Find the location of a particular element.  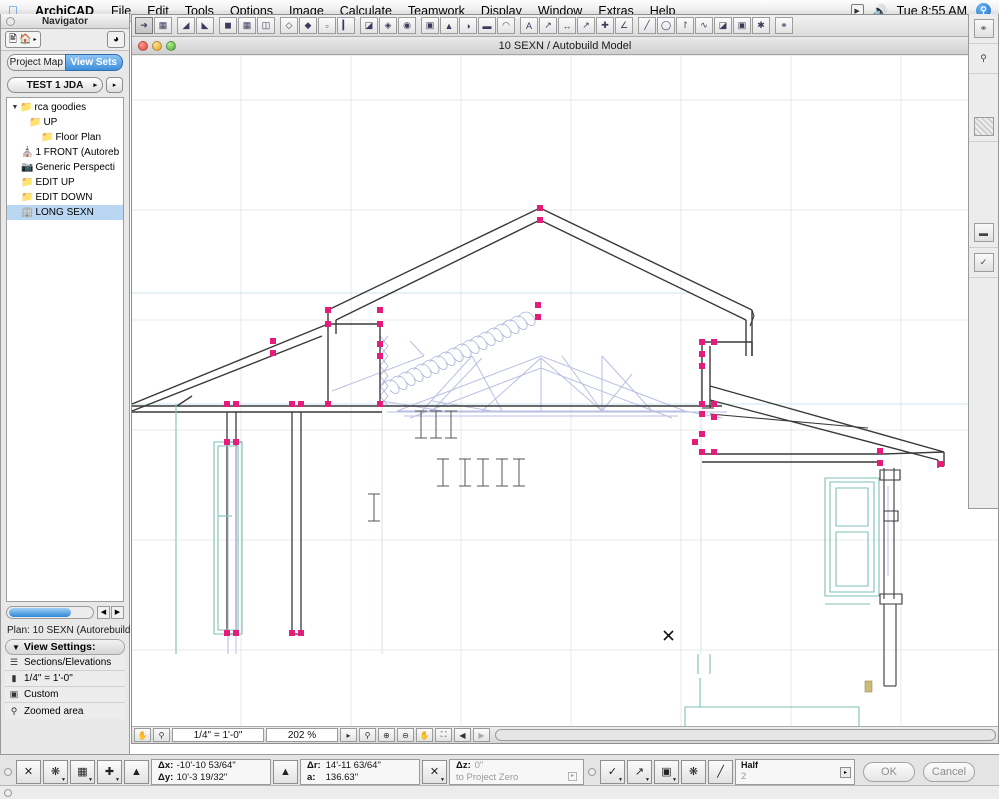

scroll-right-icon: ▶ is located at coordinates (117, 612).